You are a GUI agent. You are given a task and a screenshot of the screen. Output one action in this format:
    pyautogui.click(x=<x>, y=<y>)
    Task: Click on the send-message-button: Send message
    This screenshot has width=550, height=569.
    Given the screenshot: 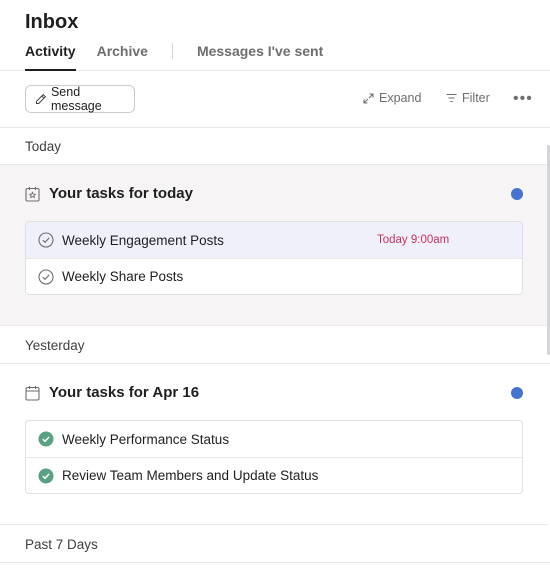 What is the action you would take?
    pyautogui.click(x=80, y=99)
    